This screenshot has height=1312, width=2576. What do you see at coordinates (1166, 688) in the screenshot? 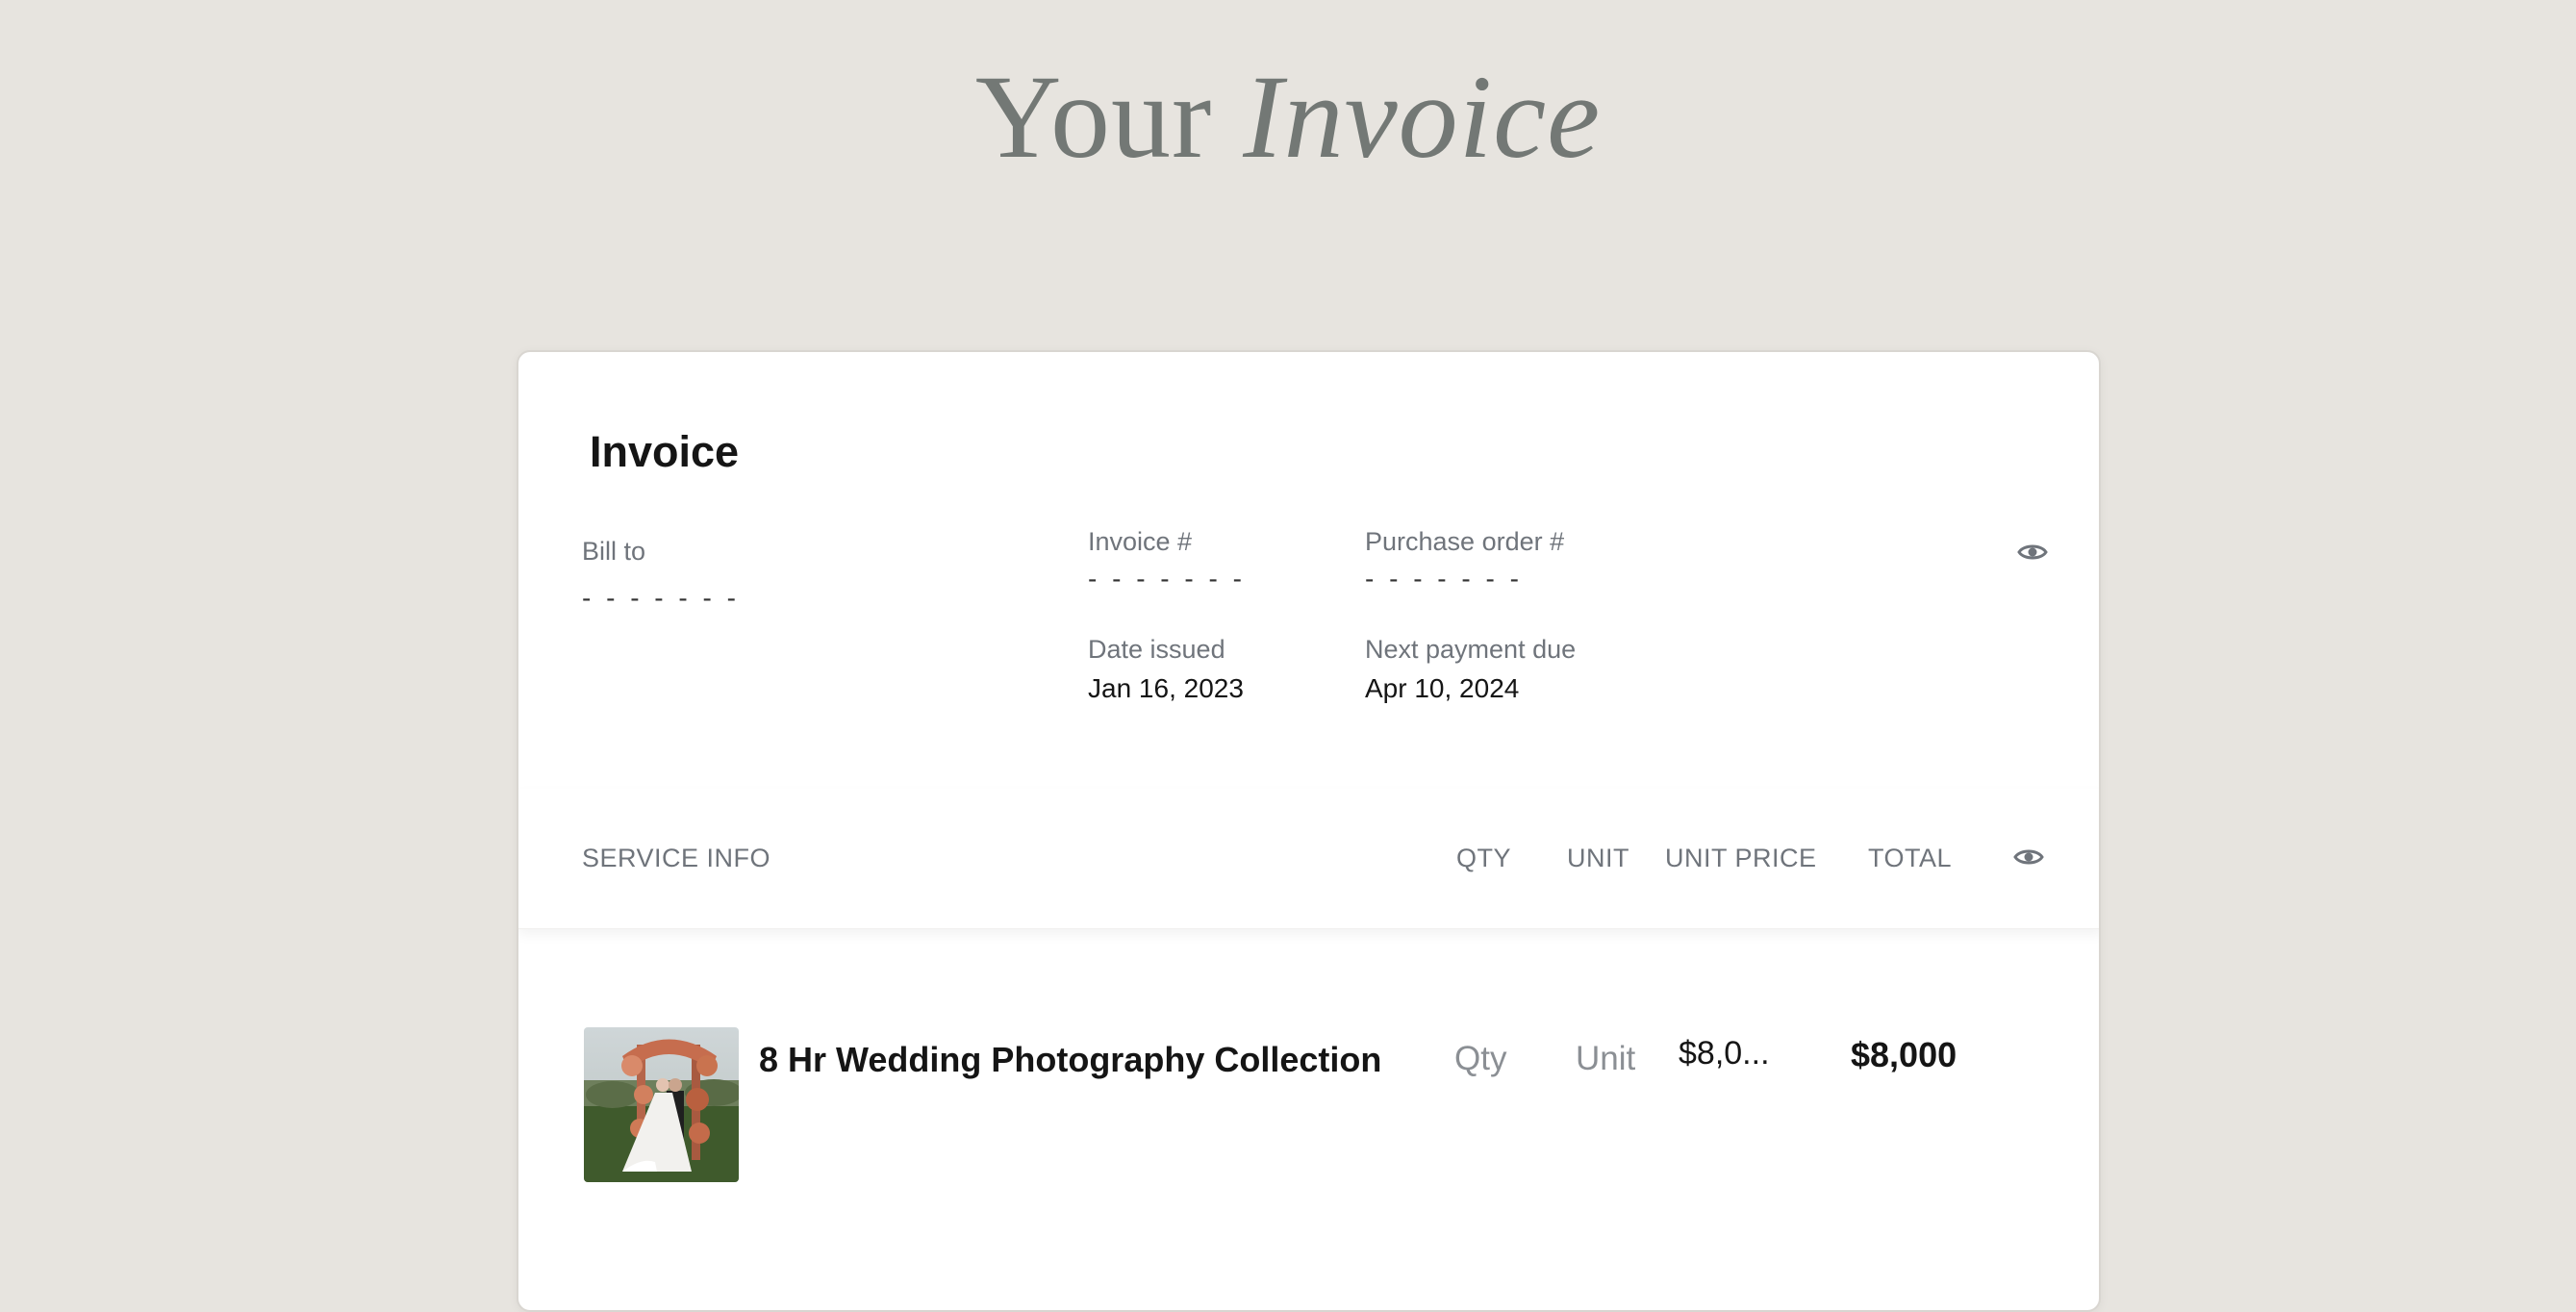
I see `date-issued-value: Jan 16, 2023` at bounding box center [1166, 688].